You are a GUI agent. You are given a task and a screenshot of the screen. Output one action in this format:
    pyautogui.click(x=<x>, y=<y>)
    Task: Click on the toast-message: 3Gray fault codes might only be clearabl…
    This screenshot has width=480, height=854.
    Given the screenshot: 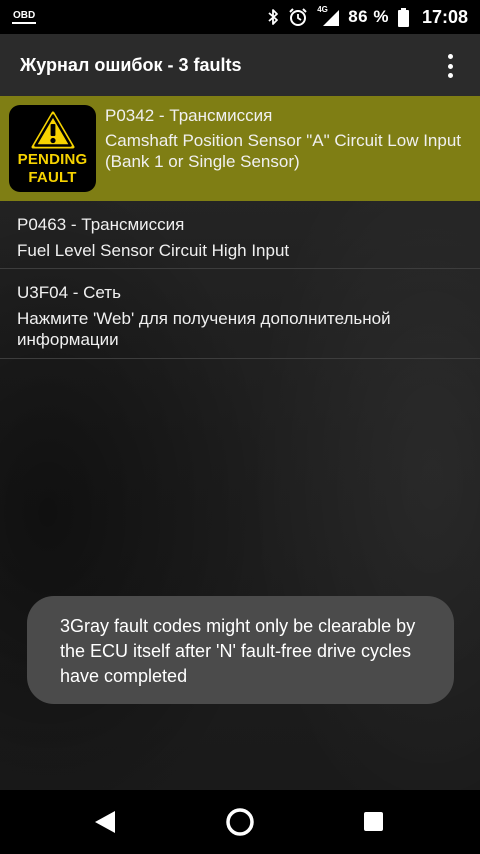 What is the action you would take?
    pyautogui.click(x=240, y=650)
    